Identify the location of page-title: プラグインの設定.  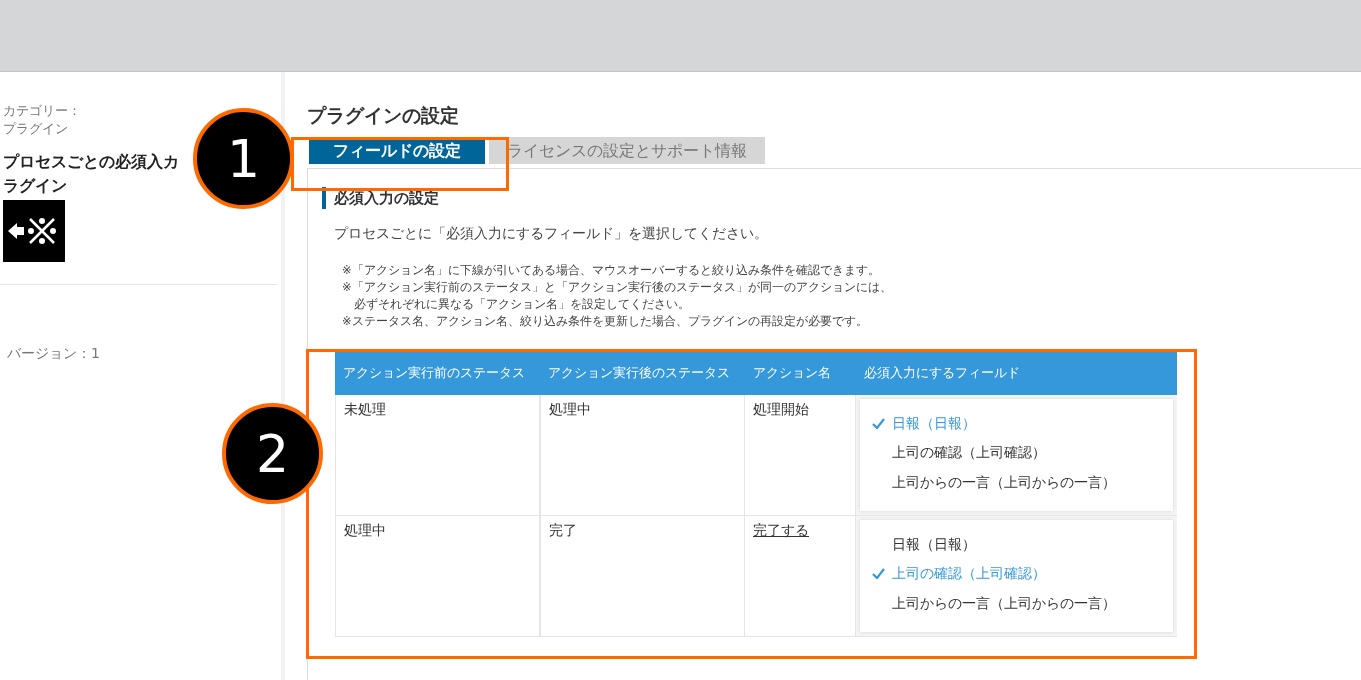
(383, 115).